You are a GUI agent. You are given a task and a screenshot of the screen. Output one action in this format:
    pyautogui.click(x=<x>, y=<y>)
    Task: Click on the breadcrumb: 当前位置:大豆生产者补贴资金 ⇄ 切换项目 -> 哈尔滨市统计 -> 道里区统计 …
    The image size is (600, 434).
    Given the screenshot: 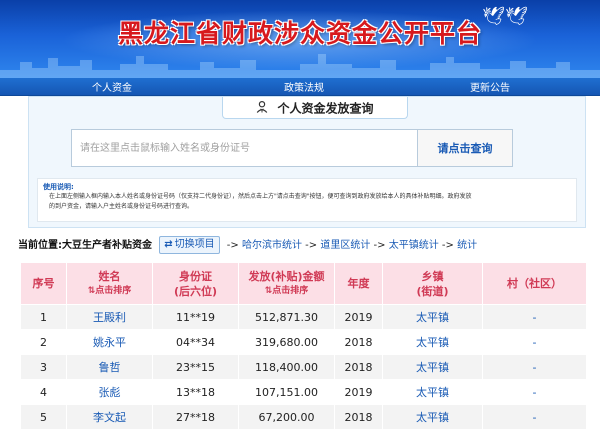 What is the action you would take?
    pyautogui.click(x=303, y=247)
    